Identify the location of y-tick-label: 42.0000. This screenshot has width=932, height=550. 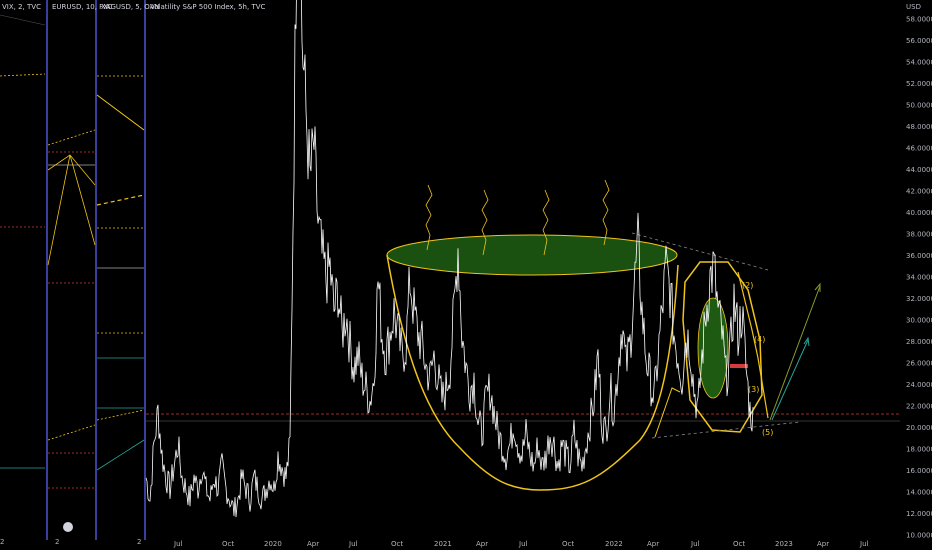
(919, 191).